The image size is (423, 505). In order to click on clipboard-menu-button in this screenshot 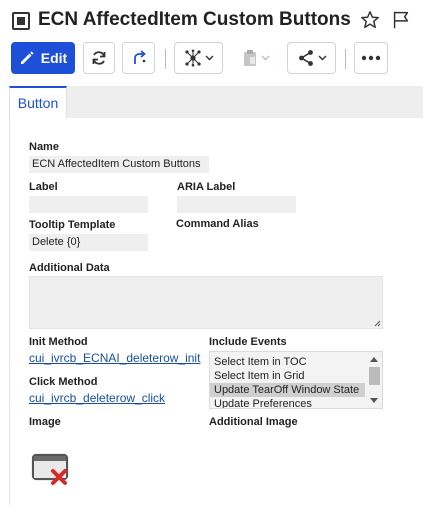, I will do `click(255, 58)`.